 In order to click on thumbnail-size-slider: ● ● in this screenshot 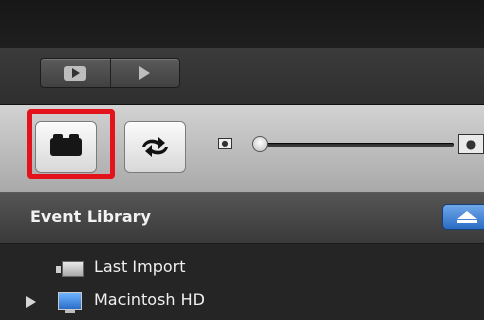, I will do `click(351, 144)`.